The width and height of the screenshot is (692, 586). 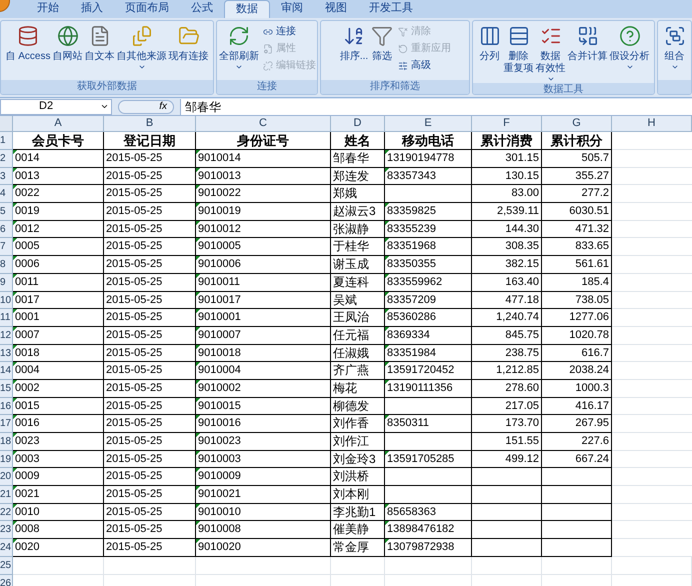 I want to click on button-label: 筛选, so click(x=382, y=57).